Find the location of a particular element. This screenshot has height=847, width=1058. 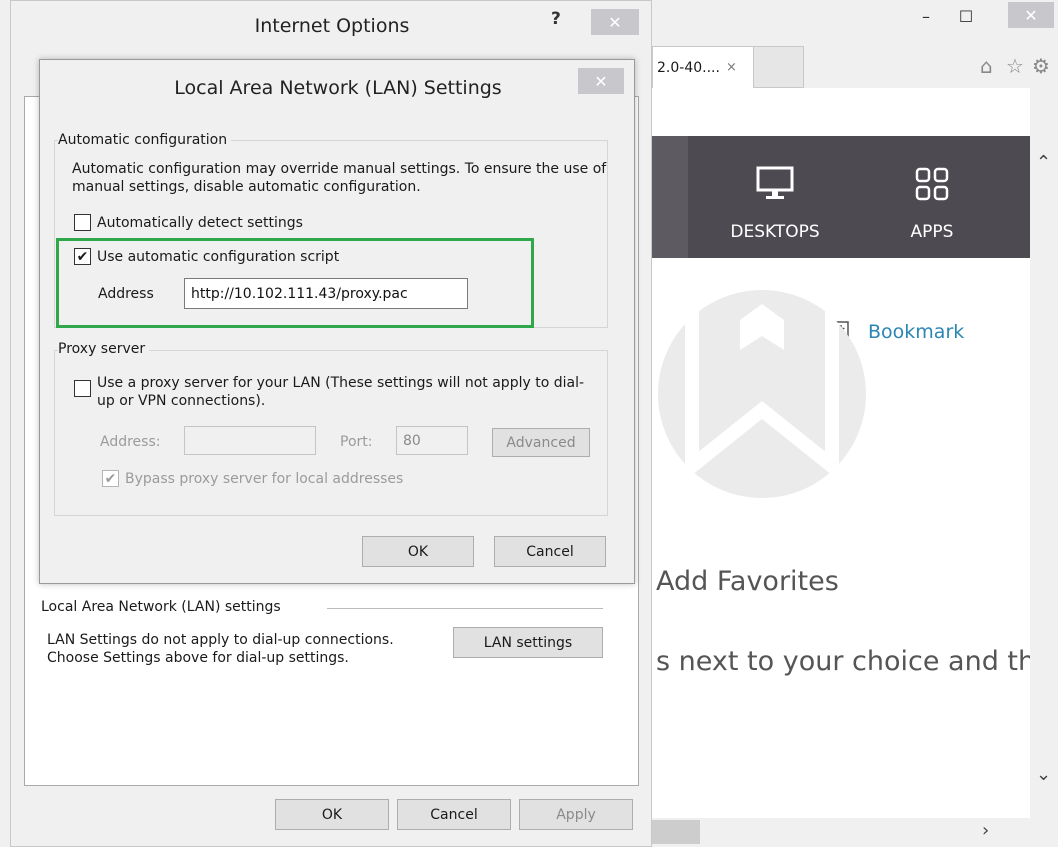

home-icon: ⌂ is located at coordinates (986, 66).